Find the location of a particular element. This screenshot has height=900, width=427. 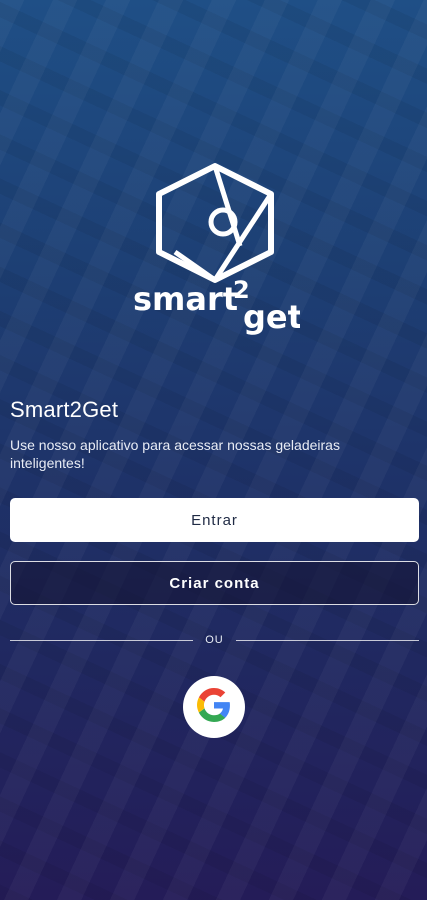

google-icon is located at coordinates (214, 707).